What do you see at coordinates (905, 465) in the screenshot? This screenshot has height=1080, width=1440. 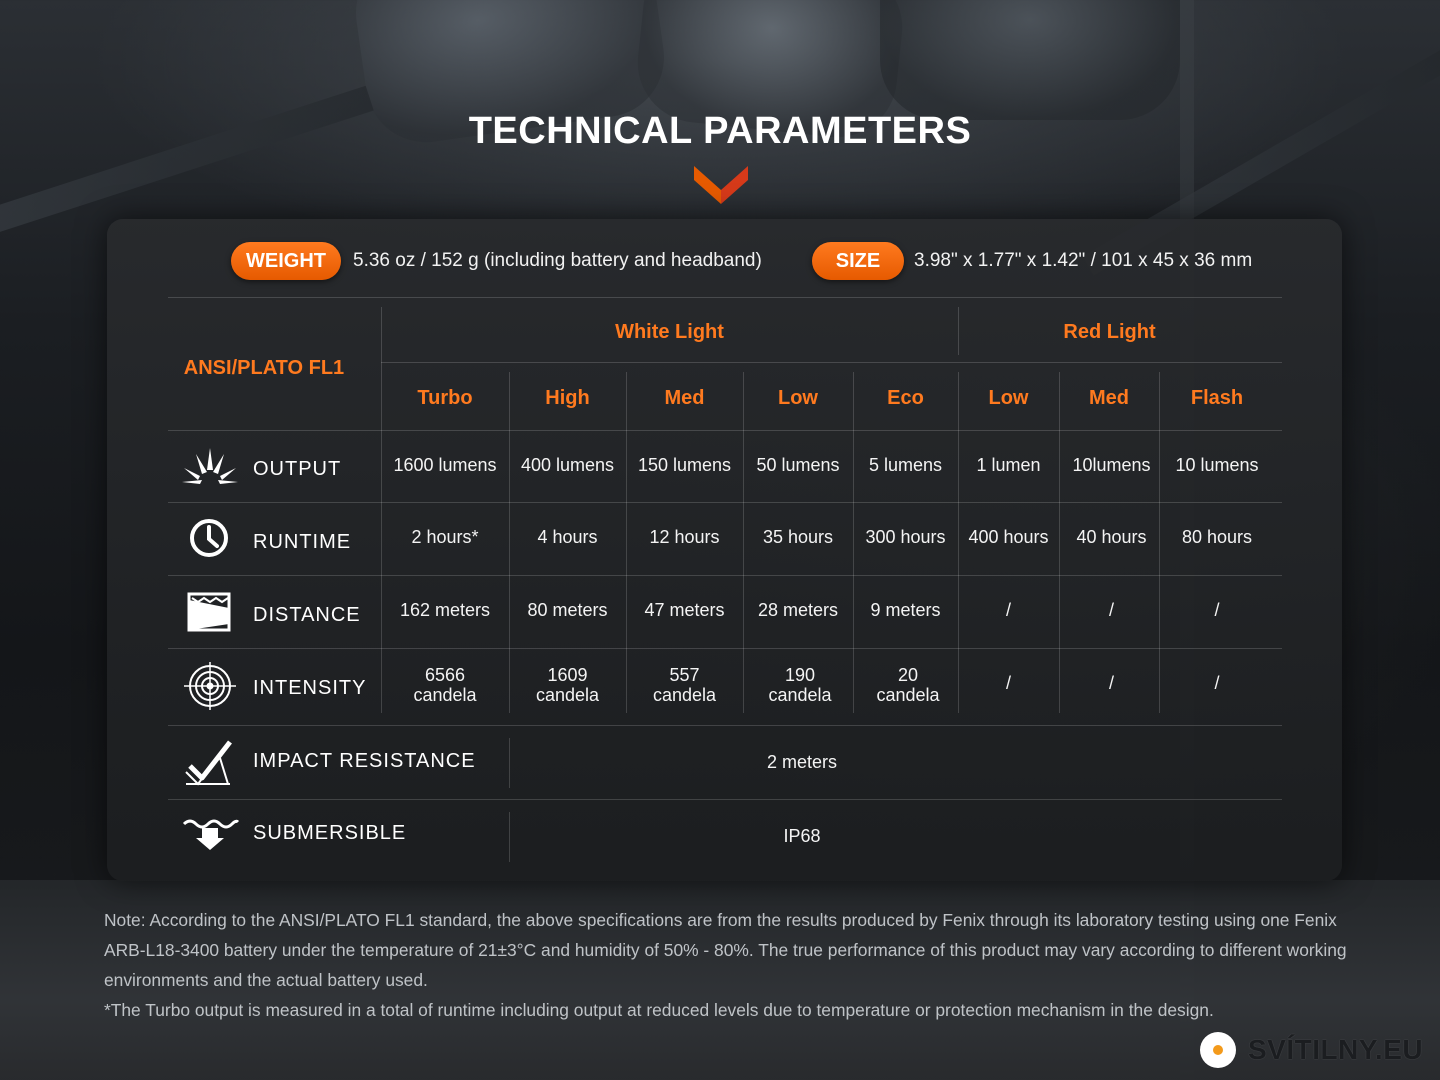 I see `output-eco: 5 lumens` at bounding box center [905, 465].